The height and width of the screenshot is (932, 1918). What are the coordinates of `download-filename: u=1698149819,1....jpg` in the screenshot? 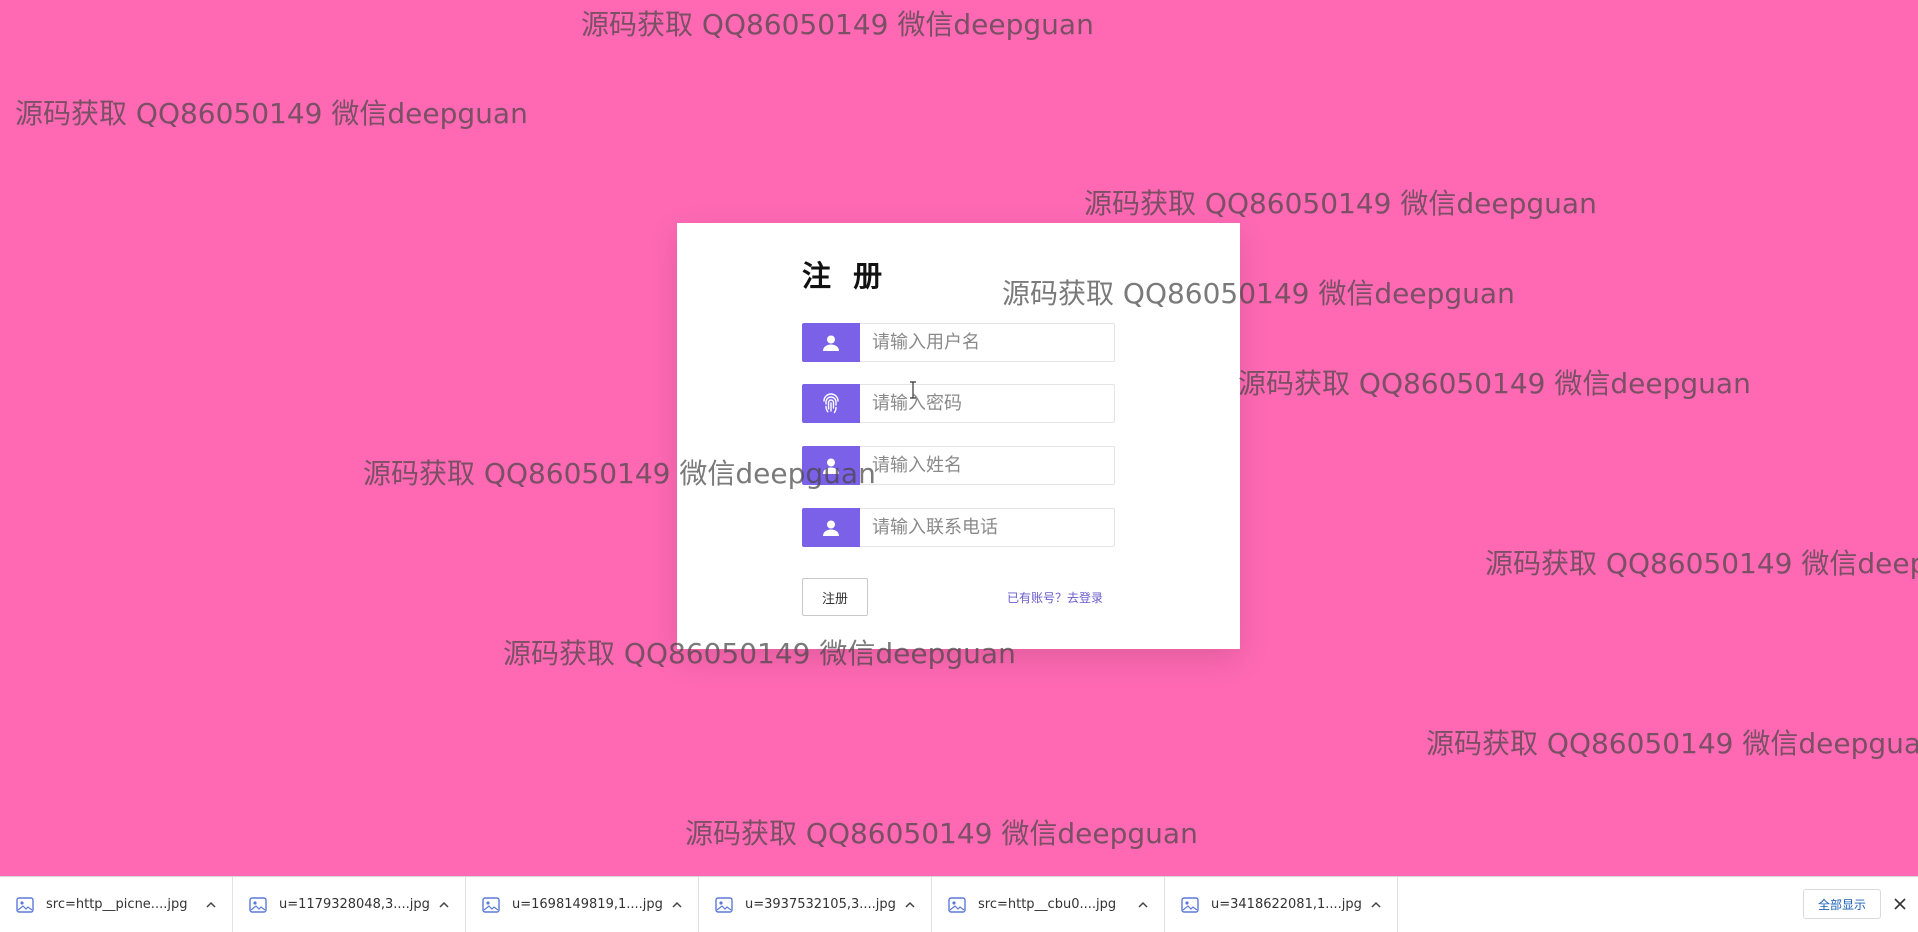 It's located at (587, 904).